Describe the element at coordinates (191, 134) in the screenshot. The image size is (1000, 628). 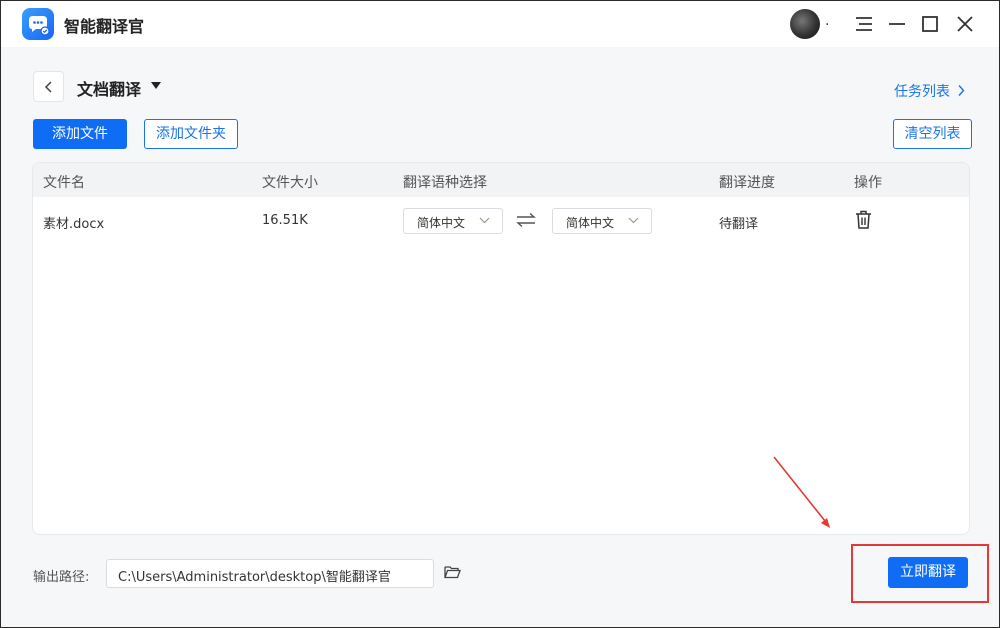
I see `add-folder-button: 添加文件夹` at that location.